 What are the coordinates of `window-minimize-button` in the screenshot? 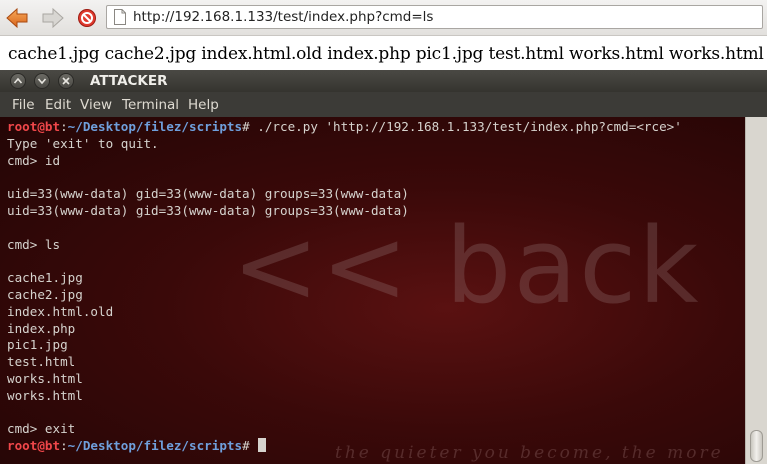 It's located at (42, 81).